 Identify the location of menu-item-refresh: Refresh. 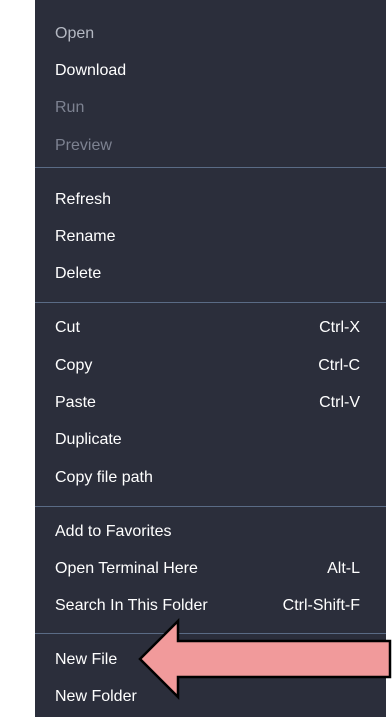
(207, 200).